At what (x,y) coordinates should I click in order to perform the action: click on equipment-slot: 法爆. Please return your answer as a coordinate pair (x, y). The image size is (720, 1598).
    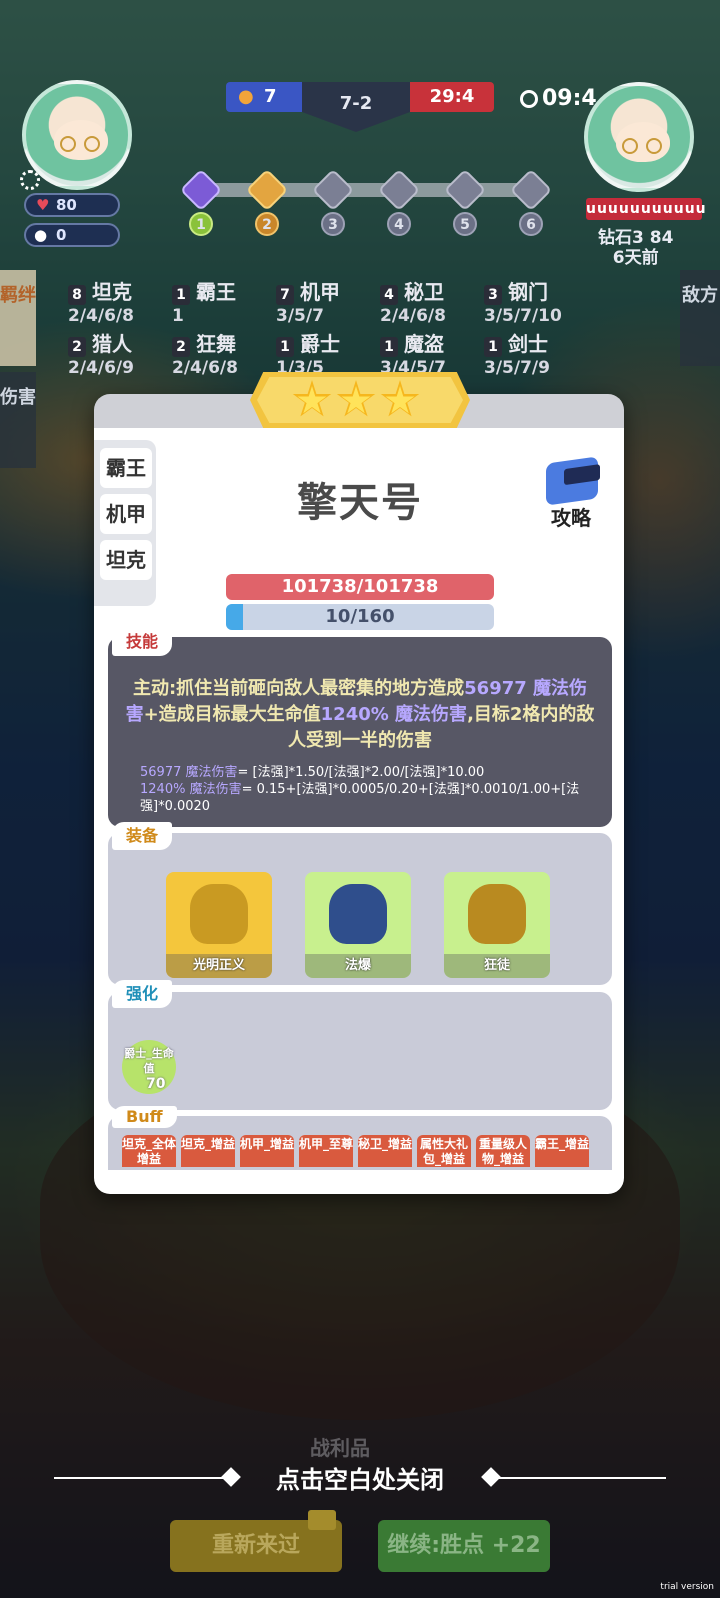
    Looking at the image, I should click on (358, 925).